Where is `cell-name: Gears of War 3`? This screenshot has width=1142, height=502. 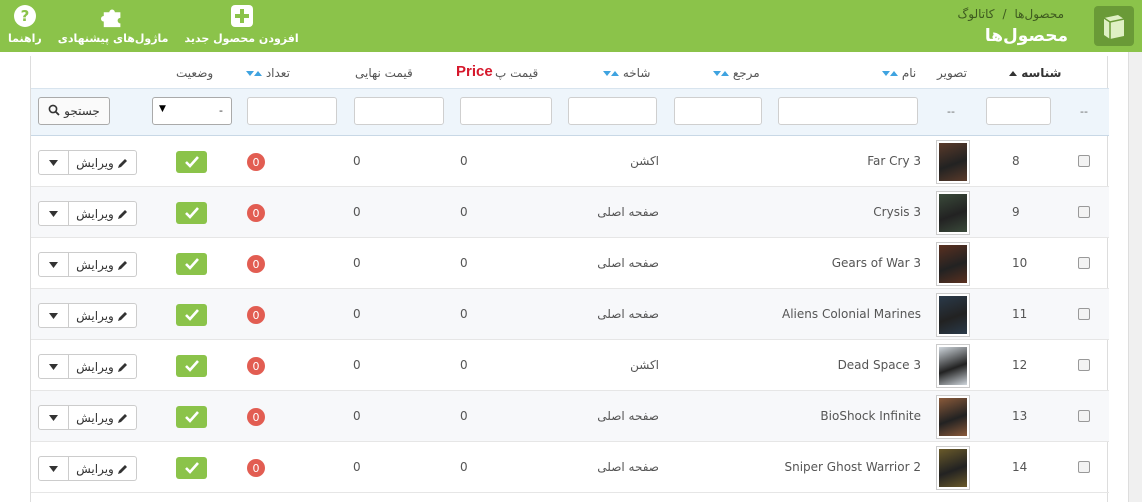 cell-name: Gears of War 3 is located at coordinates (876, 263).